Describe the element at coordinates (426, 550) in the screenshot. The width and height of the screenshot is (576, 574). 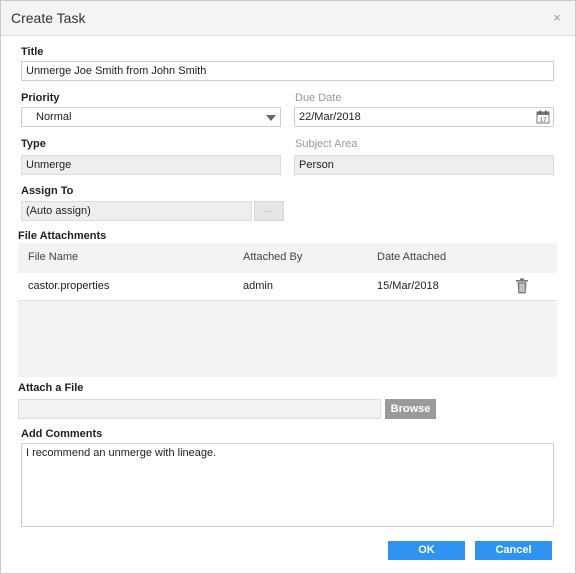
I see `ok-button: OK` at that location.